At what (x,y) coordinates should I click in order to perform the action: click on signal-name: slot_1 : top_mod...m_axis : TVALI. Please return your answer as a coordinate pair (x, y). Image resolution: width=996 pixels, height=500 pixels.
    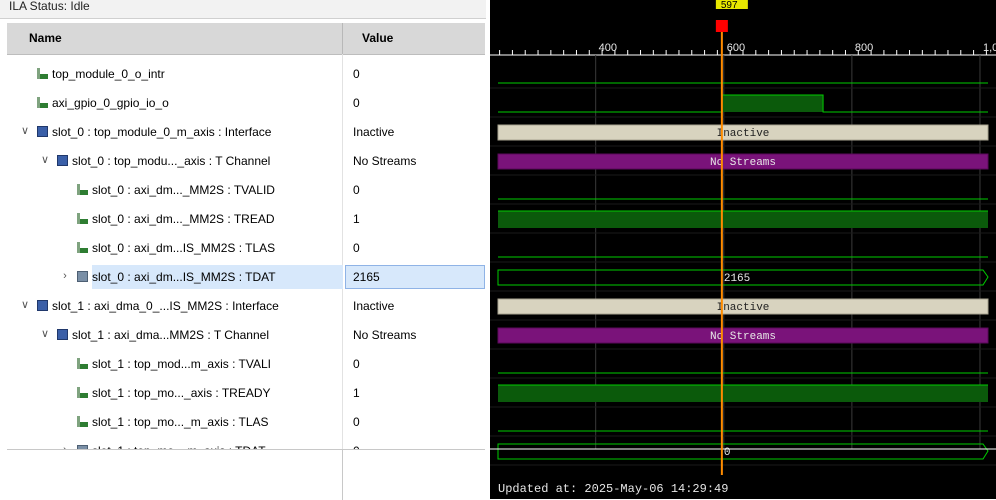
    Looking at the image, I should click on (181, 364).